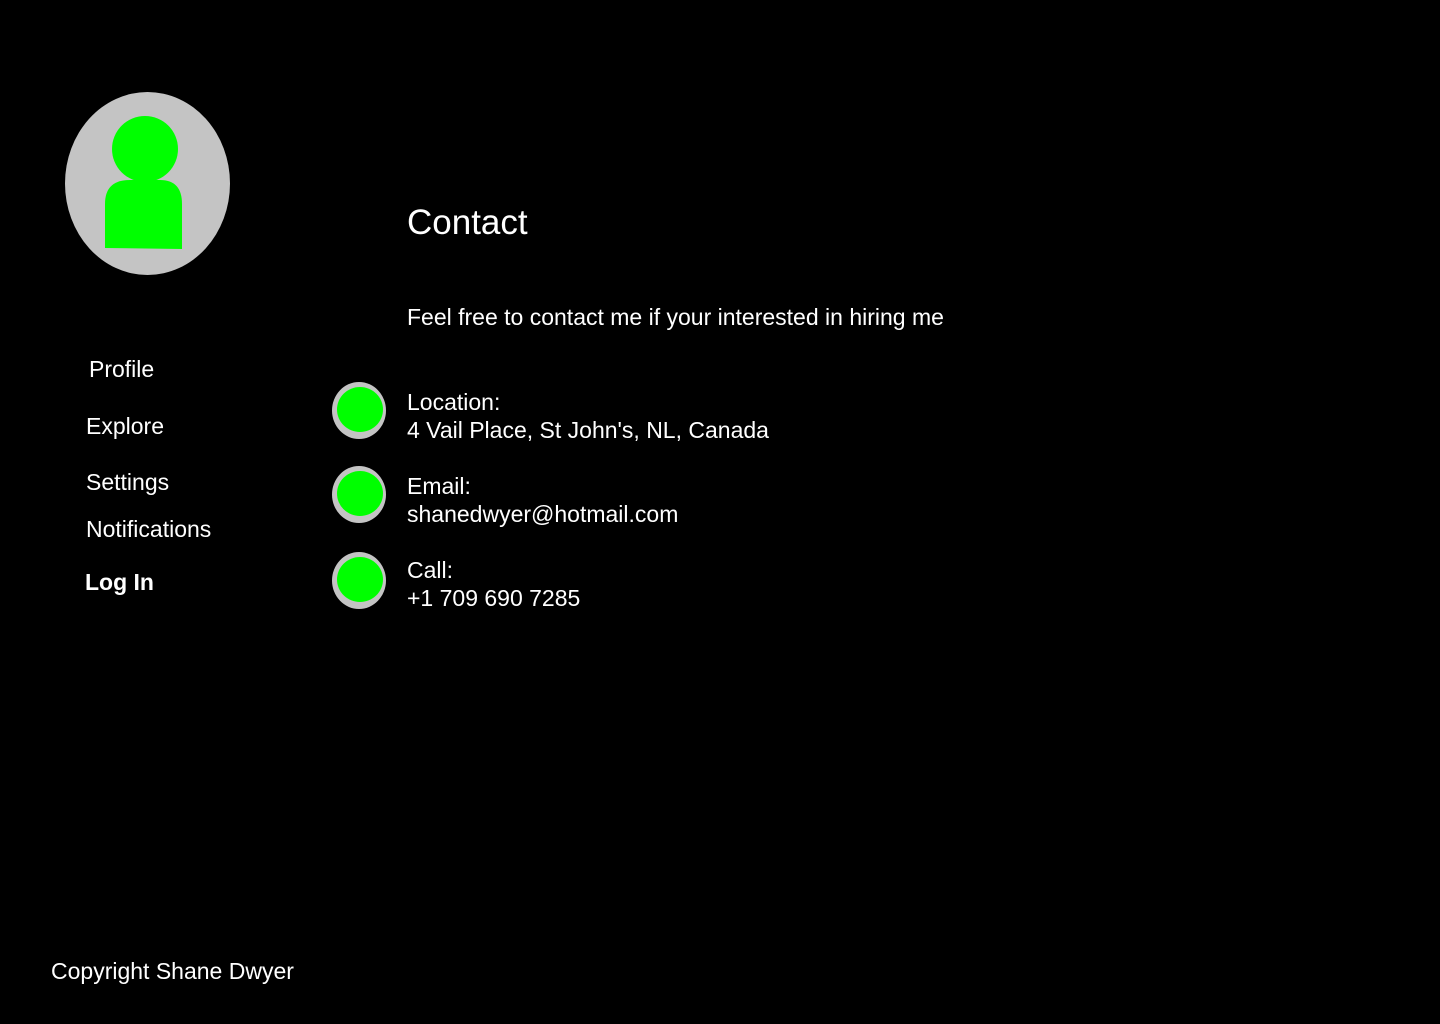  Describe the element at coordinates (172, 971) in the screenshot. I see `copyright-text: Copyright Shane Dwyer` at that location.